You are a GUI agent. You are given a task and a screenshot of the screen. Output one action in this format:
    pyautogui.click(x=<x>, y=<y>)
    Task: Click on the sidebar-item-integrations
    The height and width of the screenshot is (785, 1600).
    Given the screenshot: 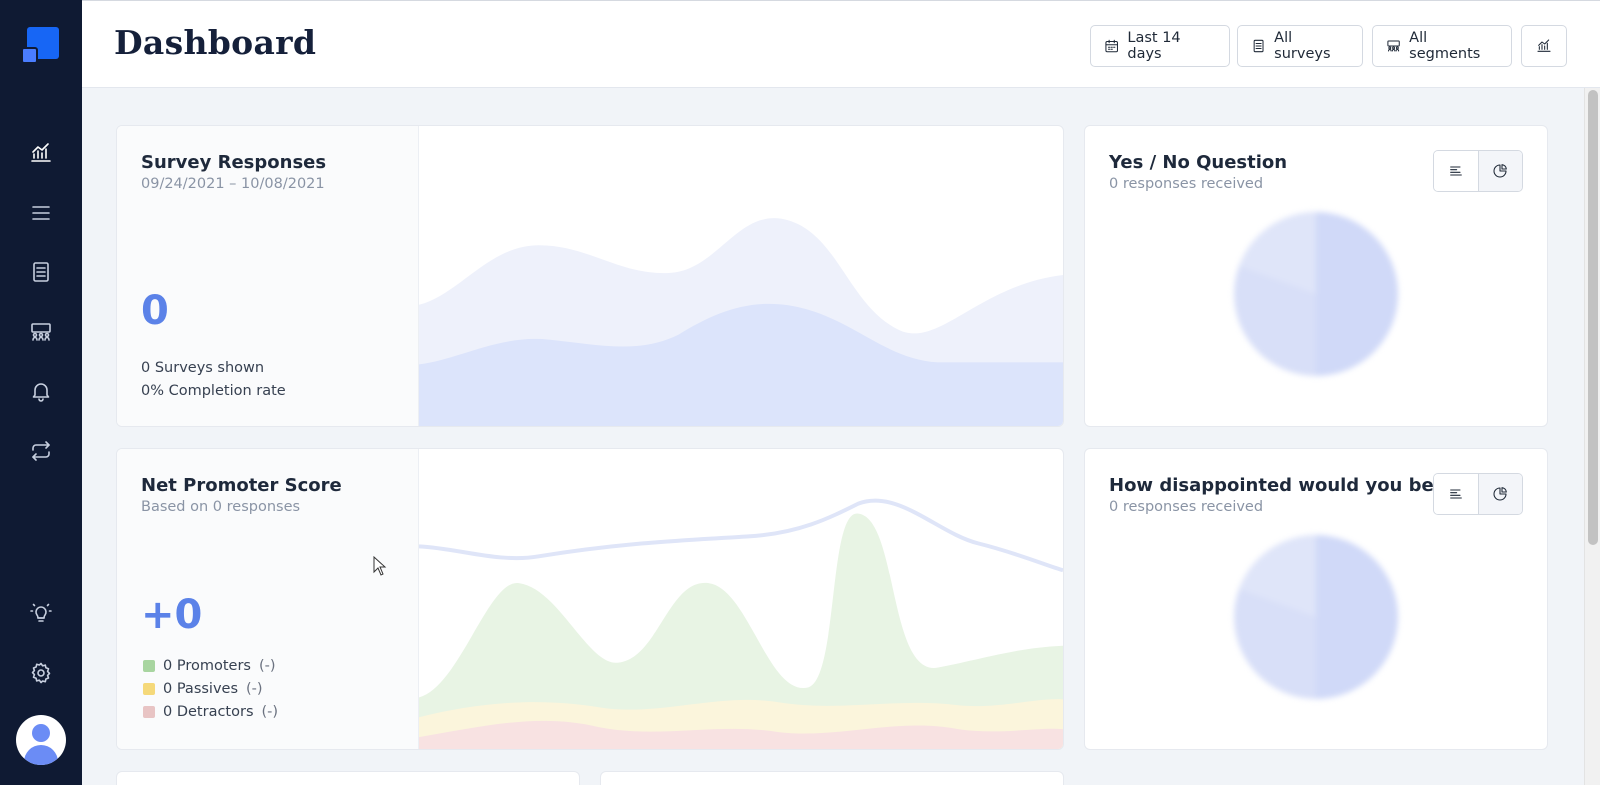 What is the action you would take?
    pyautogui.click(x=41, y=451)
    